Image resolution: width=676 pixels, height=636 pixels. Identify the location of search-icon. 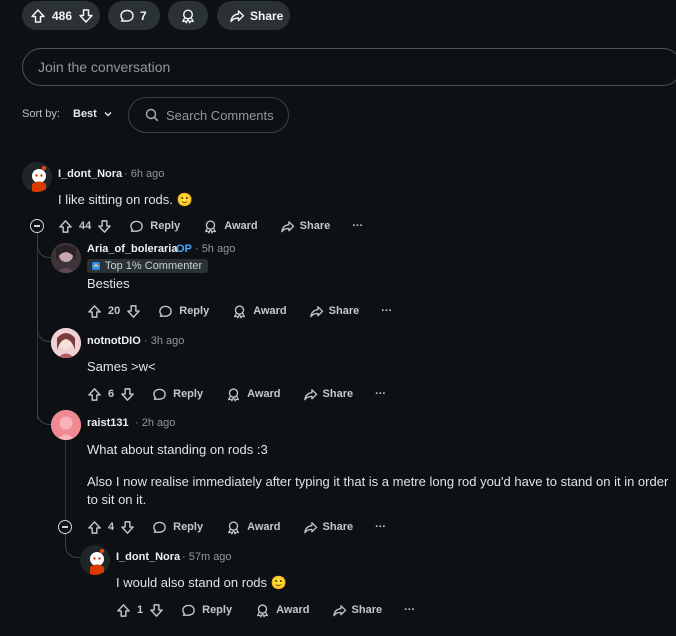
(152, 115).